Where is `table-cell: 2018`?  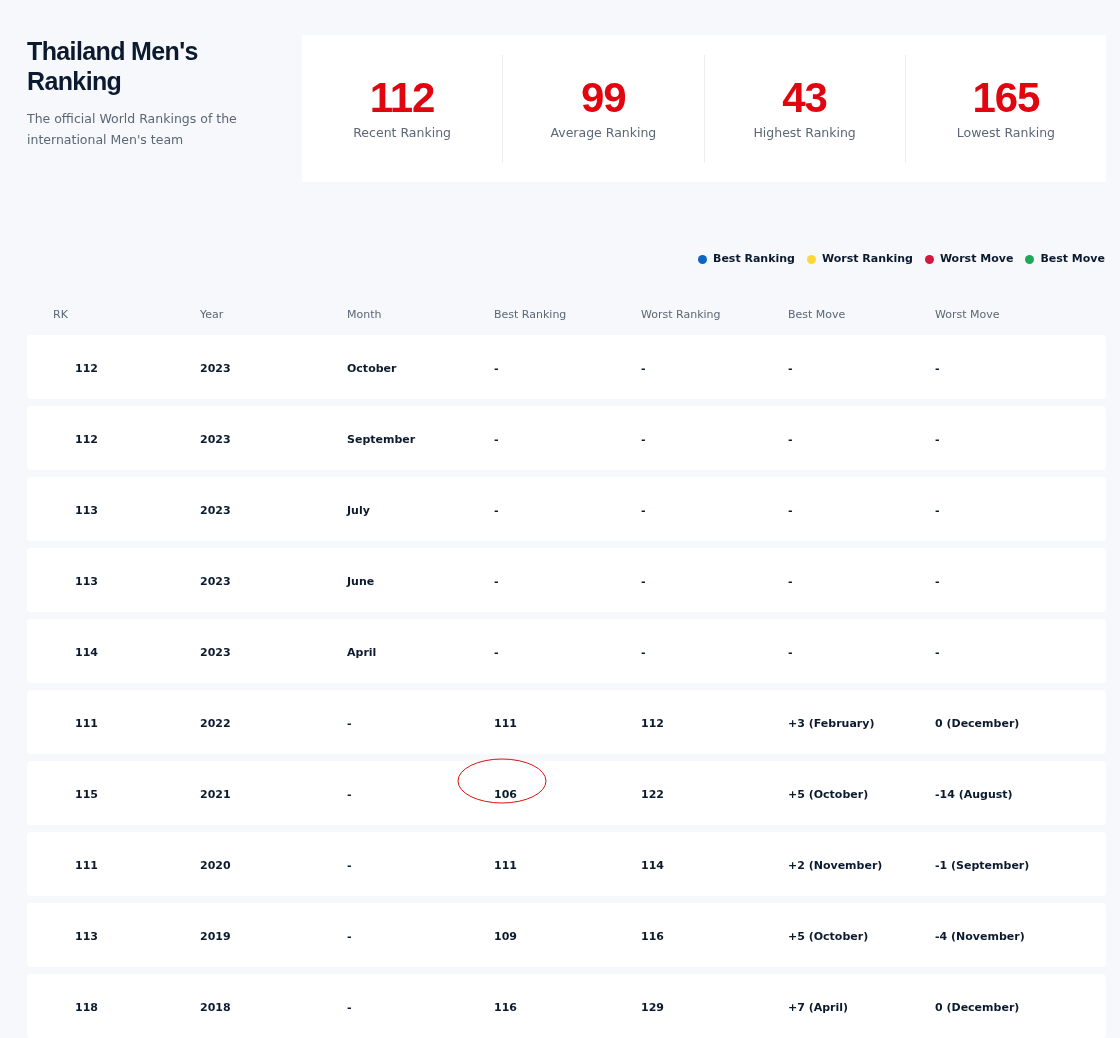 table-cell: 2018 is located at coordinates (215, 1007).